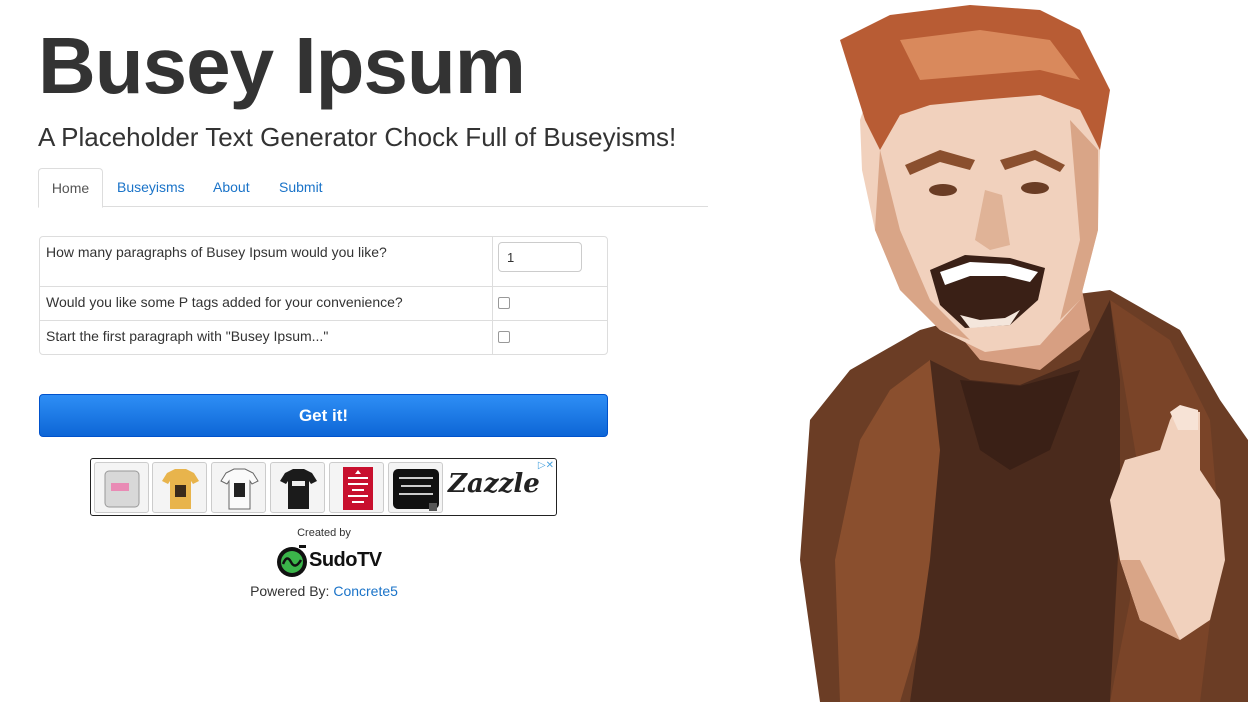 The width and height of the screenshot is (1248, 702). Describe the element at coordinates (504, 303) in the screenshot. I see `p-tags-checkbox` at that location.